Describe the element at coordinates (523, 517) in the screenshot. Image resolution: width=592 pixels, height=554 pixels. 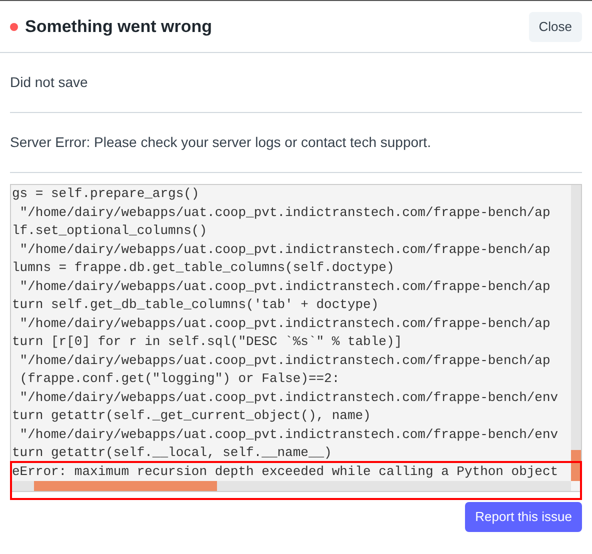
I see `report-issue-button: Report this issue` at that location.